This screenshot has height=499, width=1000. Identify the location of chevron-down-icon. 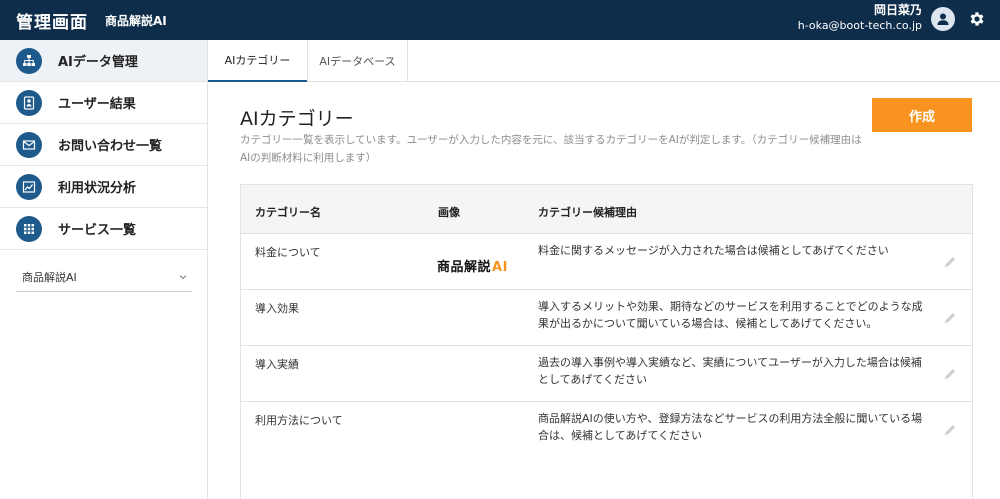
(183, 276).